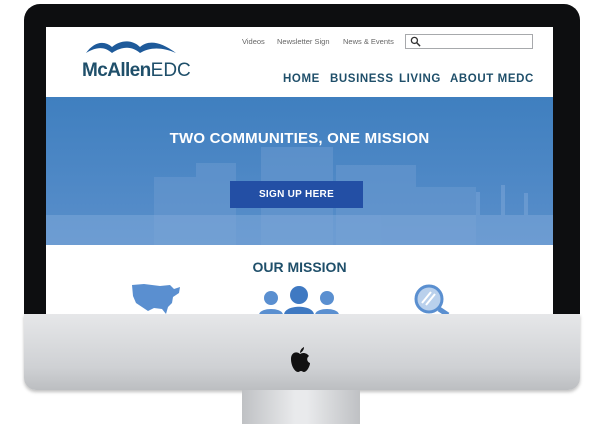  I want to click on imac-stand, so click(301, 407).